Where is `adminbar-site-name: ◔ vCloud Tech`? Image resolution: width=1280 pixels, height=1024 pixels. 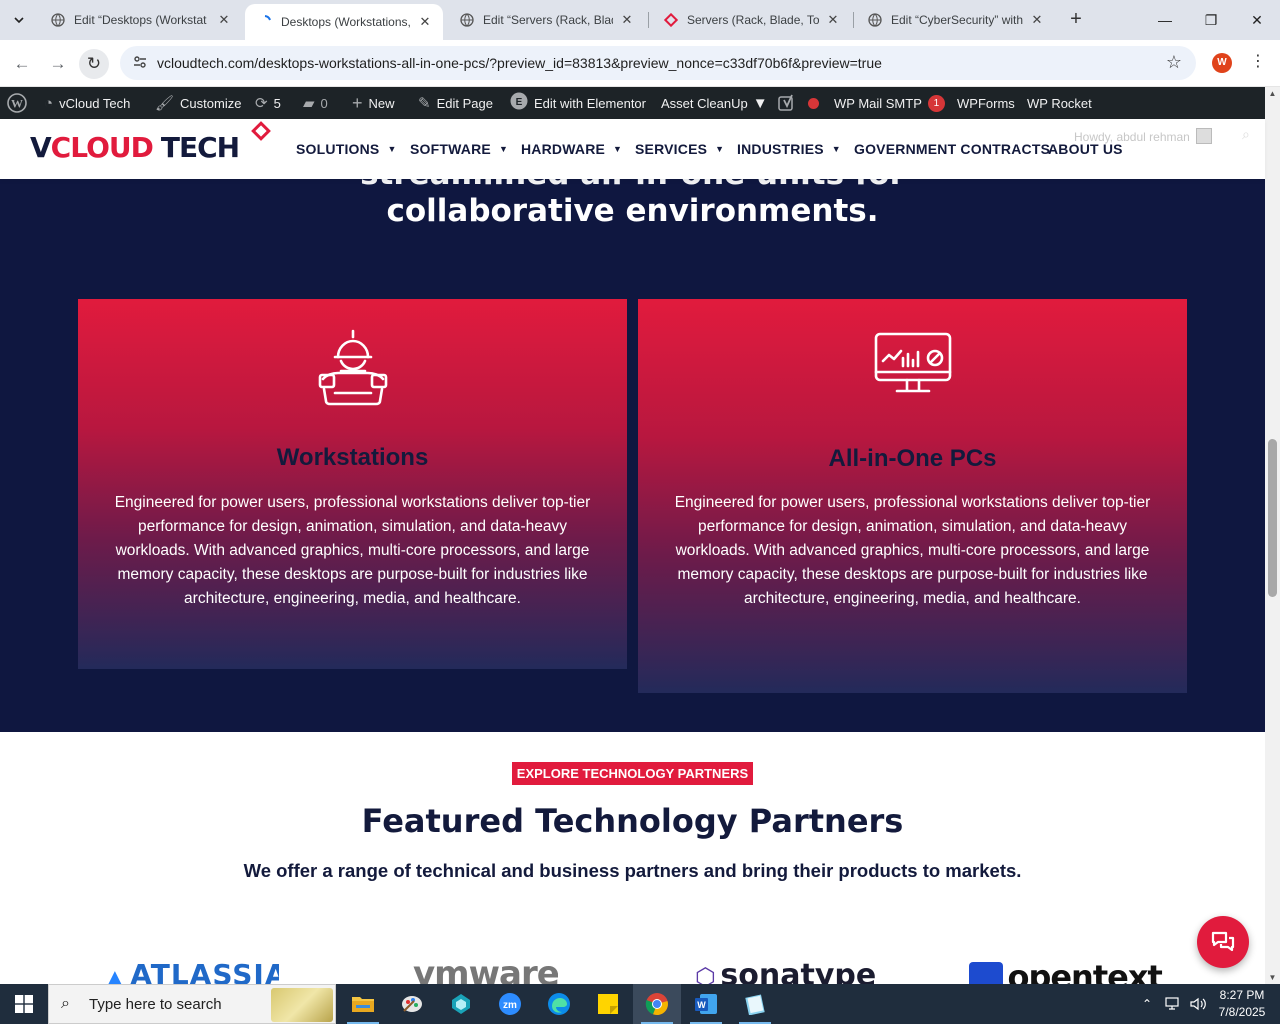 adminbar-site-name: ◔ vCloud Tech is located at coordinates (87, 103).